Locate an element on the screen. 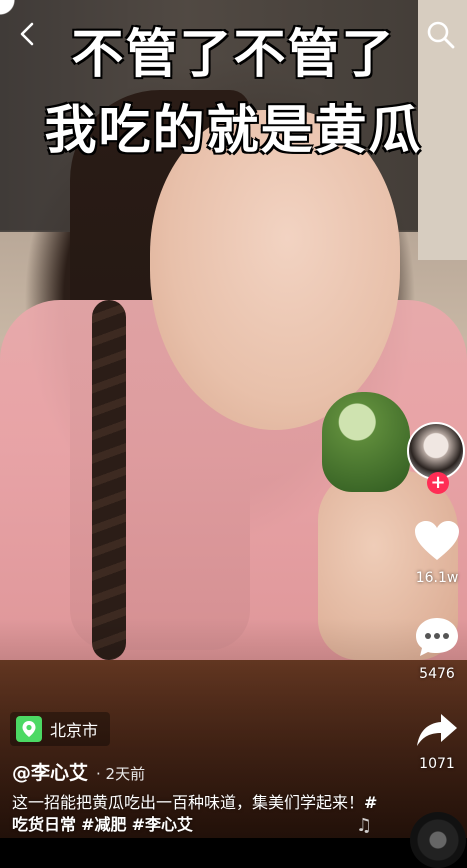 This screenshot has height=868, width=467. share-count: 1071 is located at coordinates (437, 764).